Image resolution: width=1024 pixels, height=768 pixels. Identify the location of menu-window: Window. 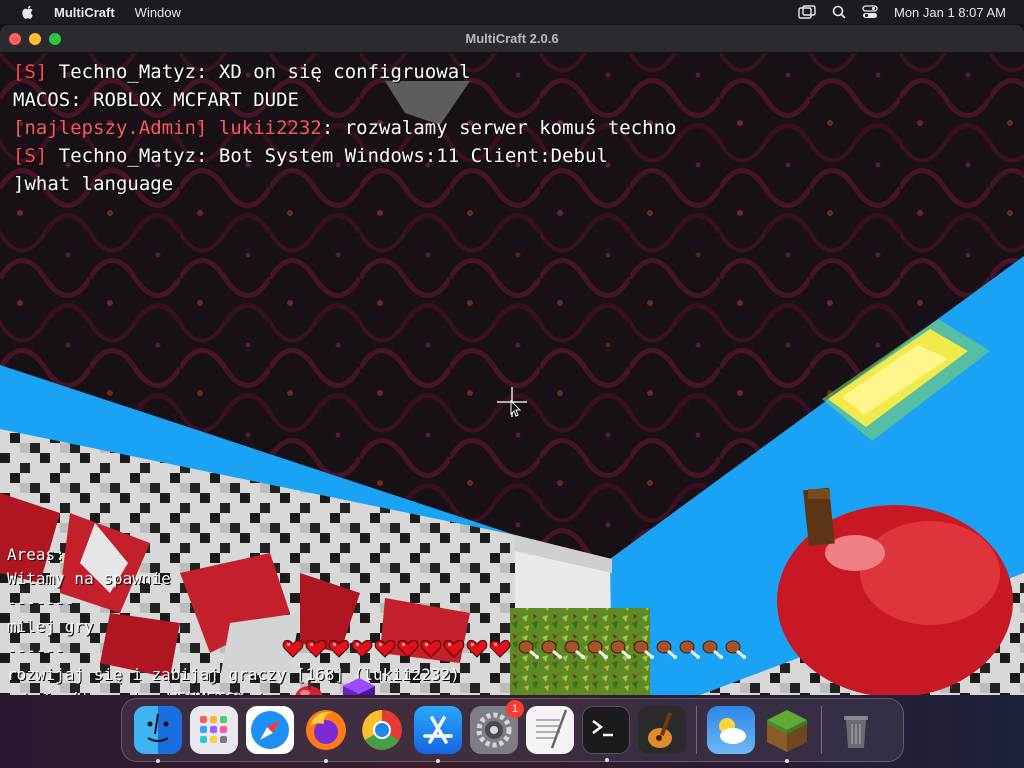
(158, 12).